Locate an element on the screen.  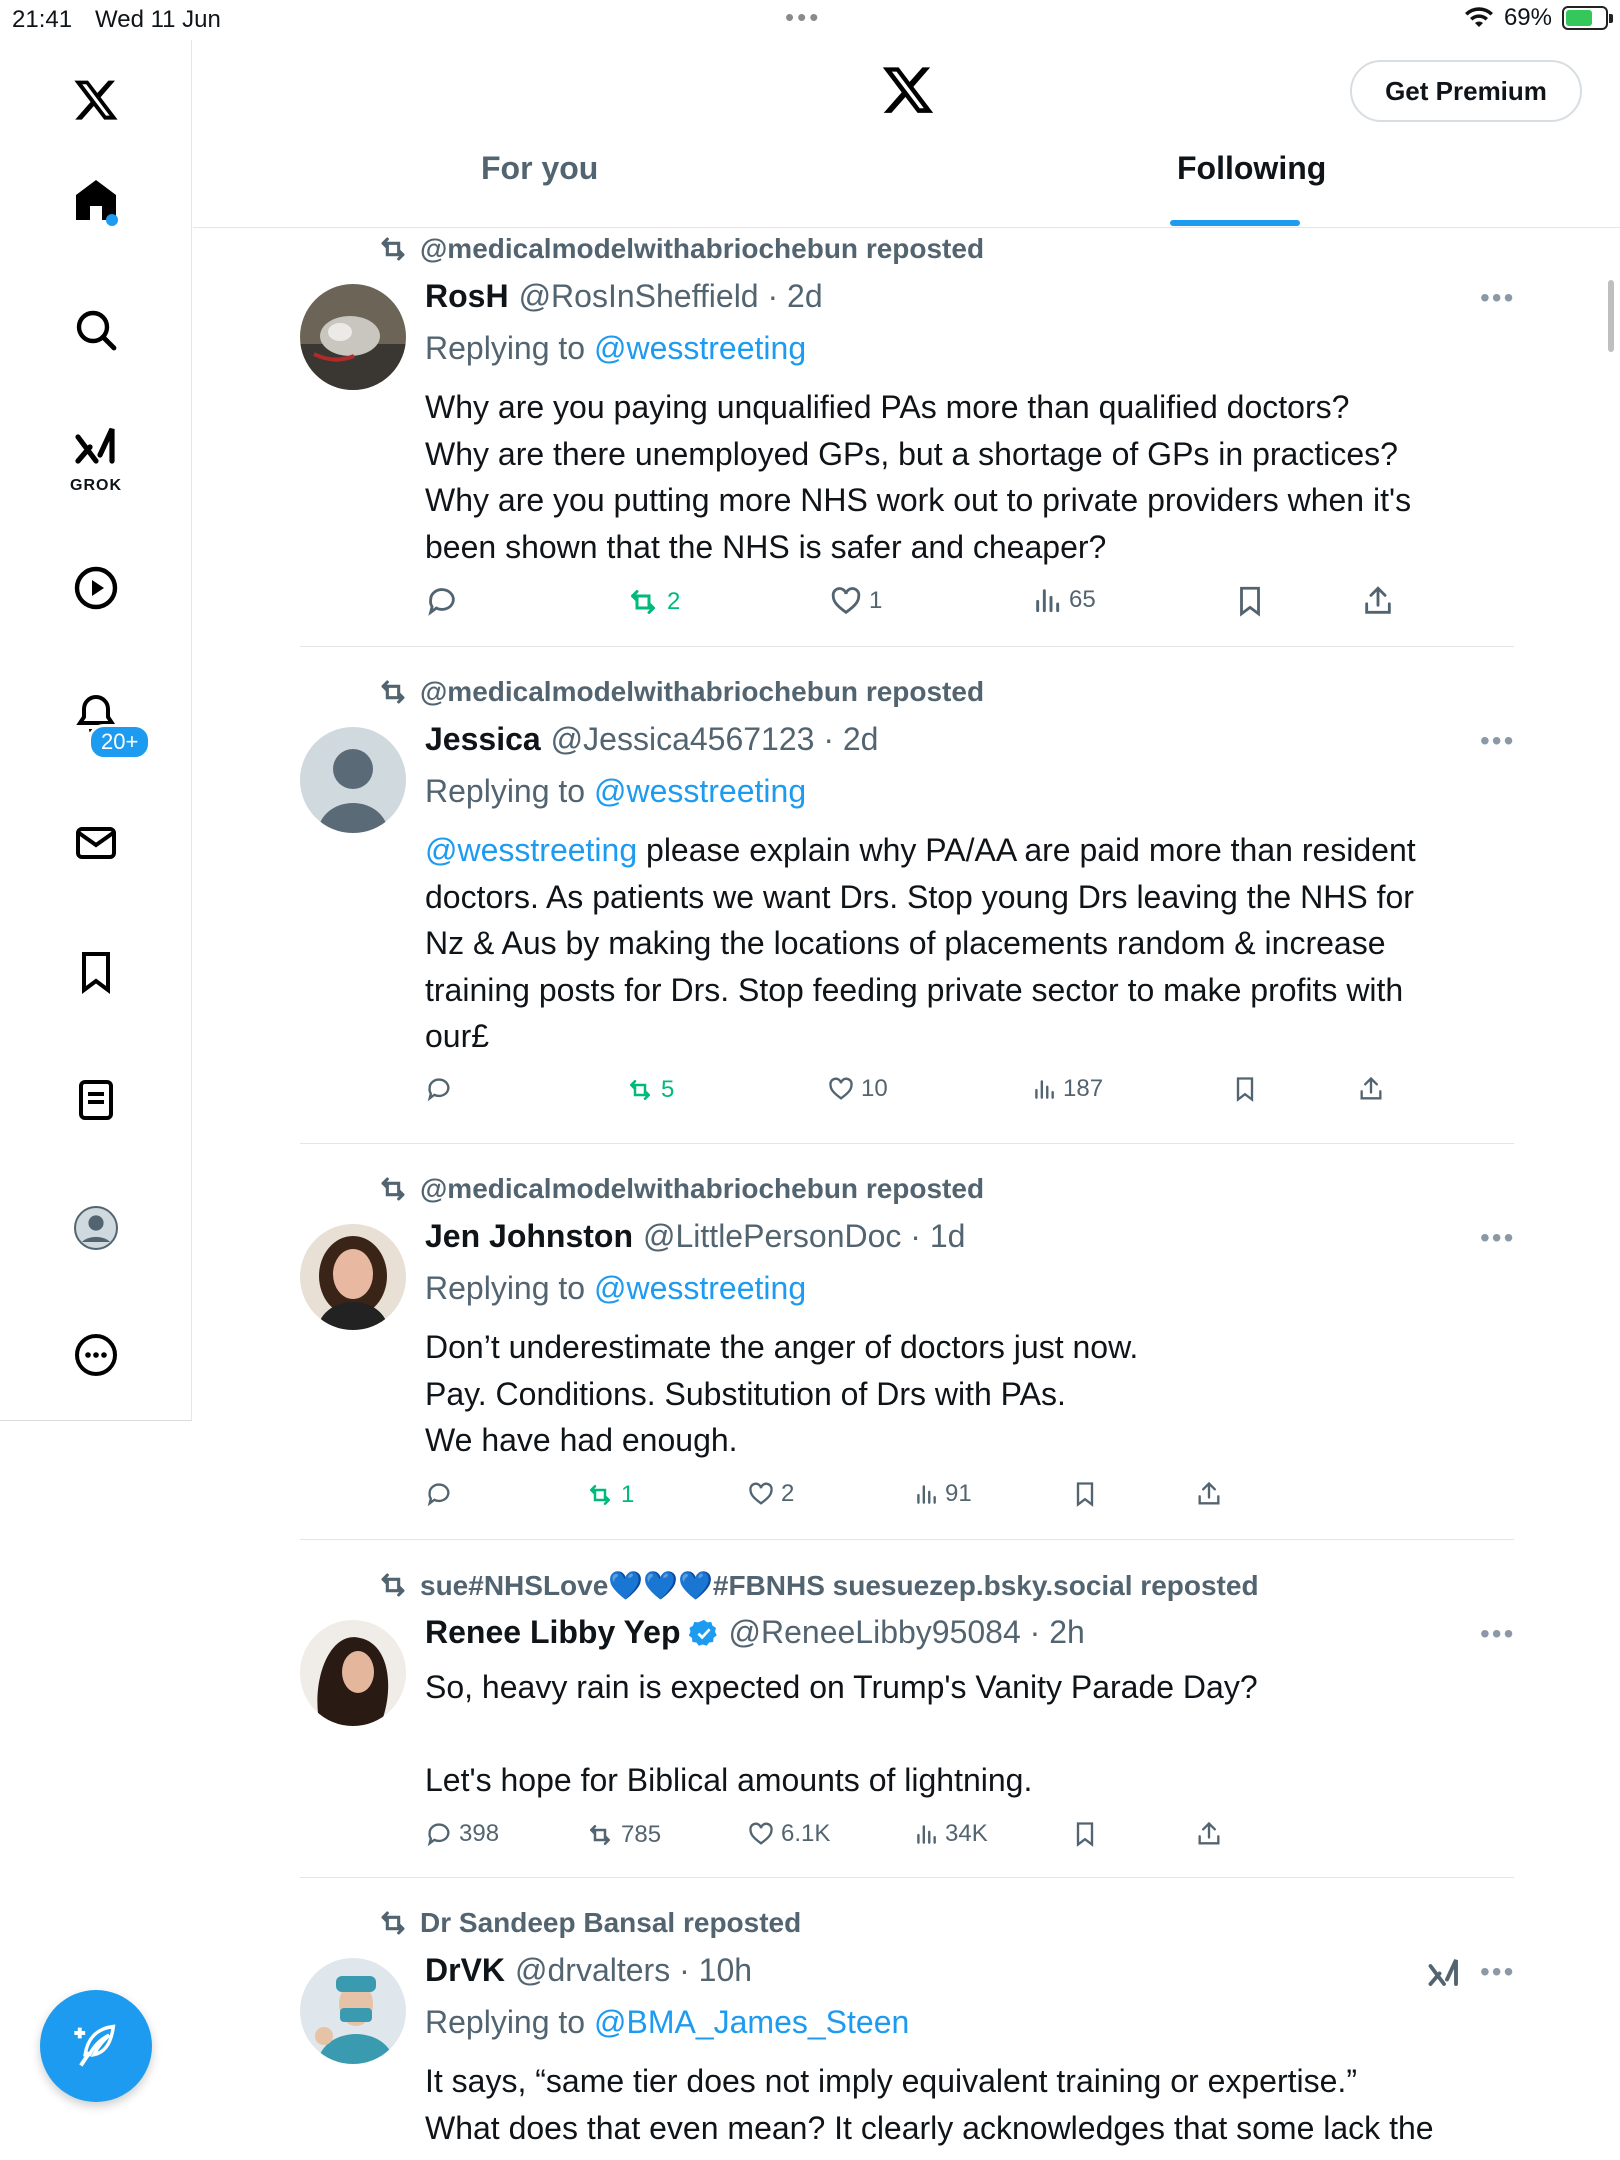
repost-button: 2 is located at coordinates (652, 602).